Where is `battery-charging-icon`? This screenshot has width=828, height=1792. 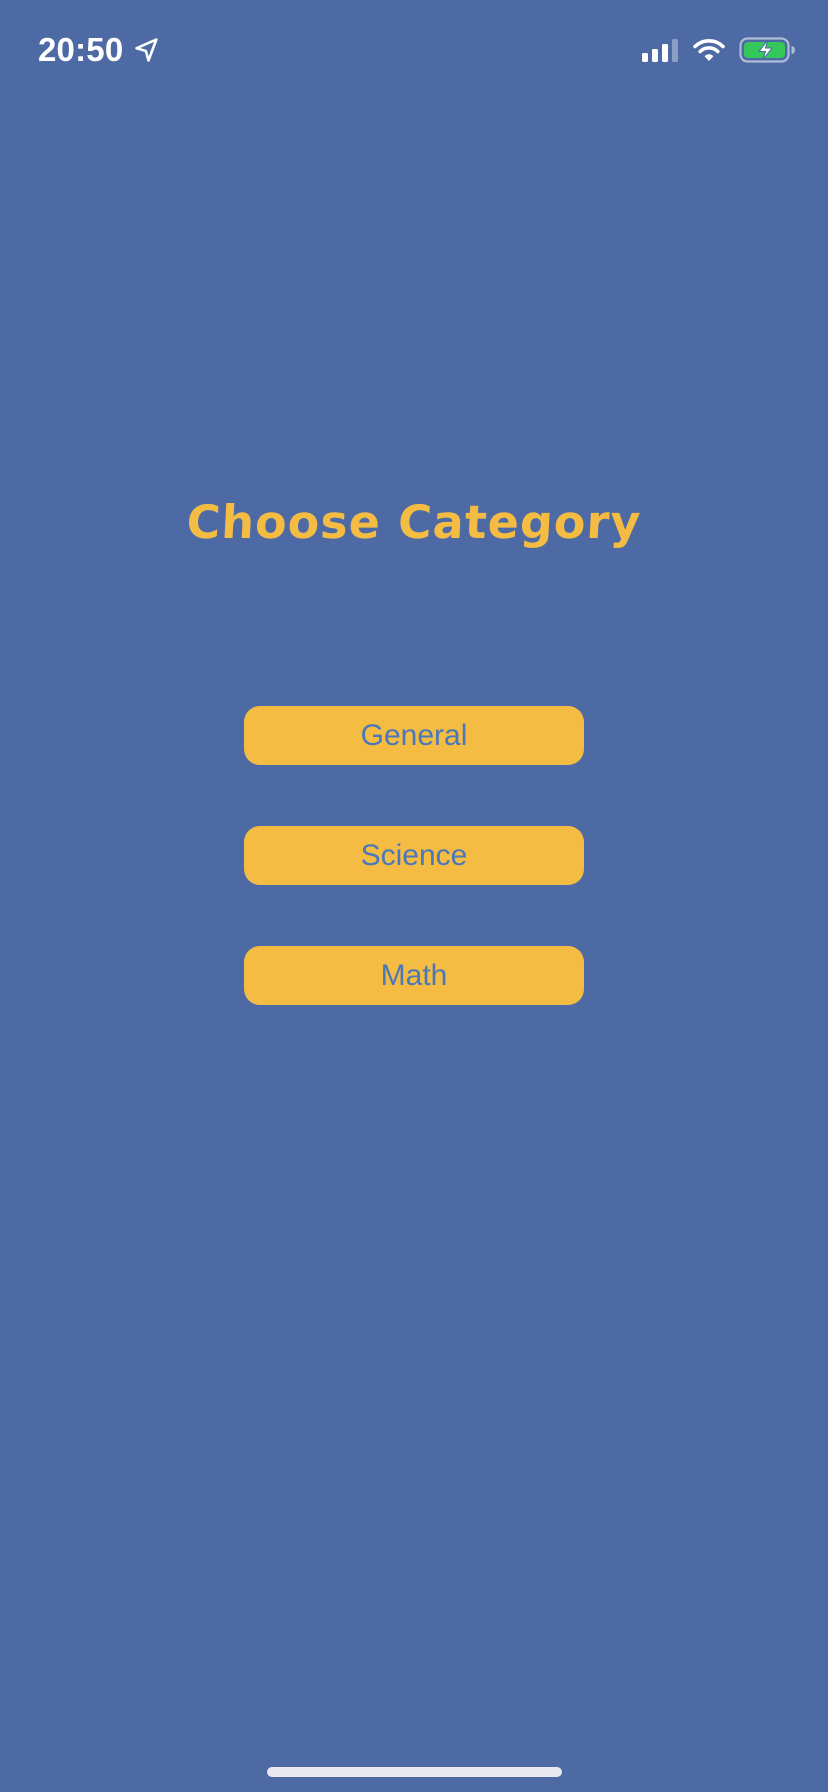 battery-charging-icon is located at coordinates (767, 50).